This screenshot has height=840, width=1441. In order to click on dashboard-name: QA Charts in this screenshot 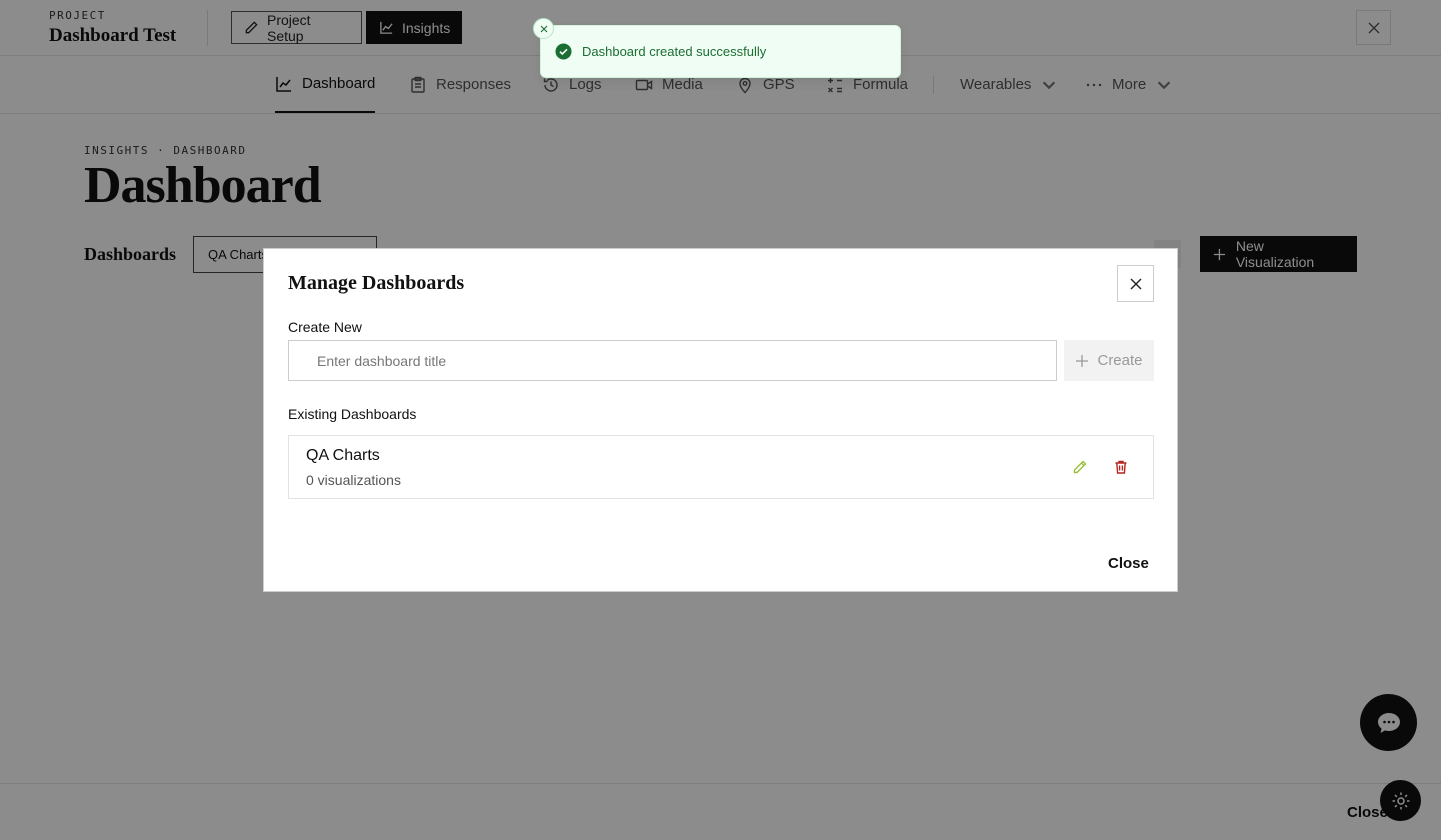, I will do `click(343, 455)`.